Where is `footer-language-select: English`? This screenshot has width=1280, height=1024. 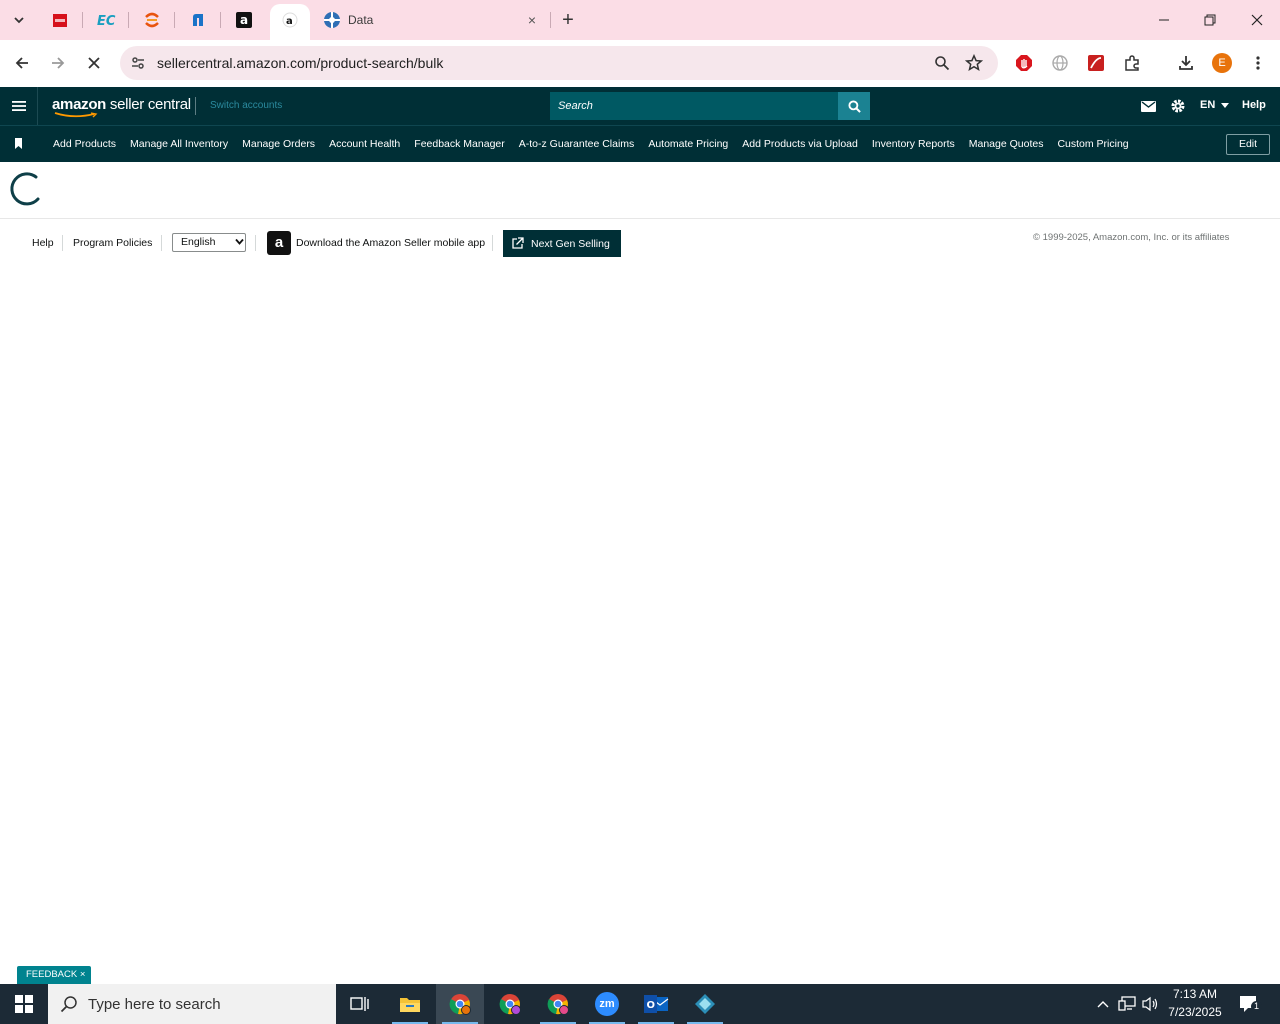 footer-language-select: English is located at coordinates (209, 242).